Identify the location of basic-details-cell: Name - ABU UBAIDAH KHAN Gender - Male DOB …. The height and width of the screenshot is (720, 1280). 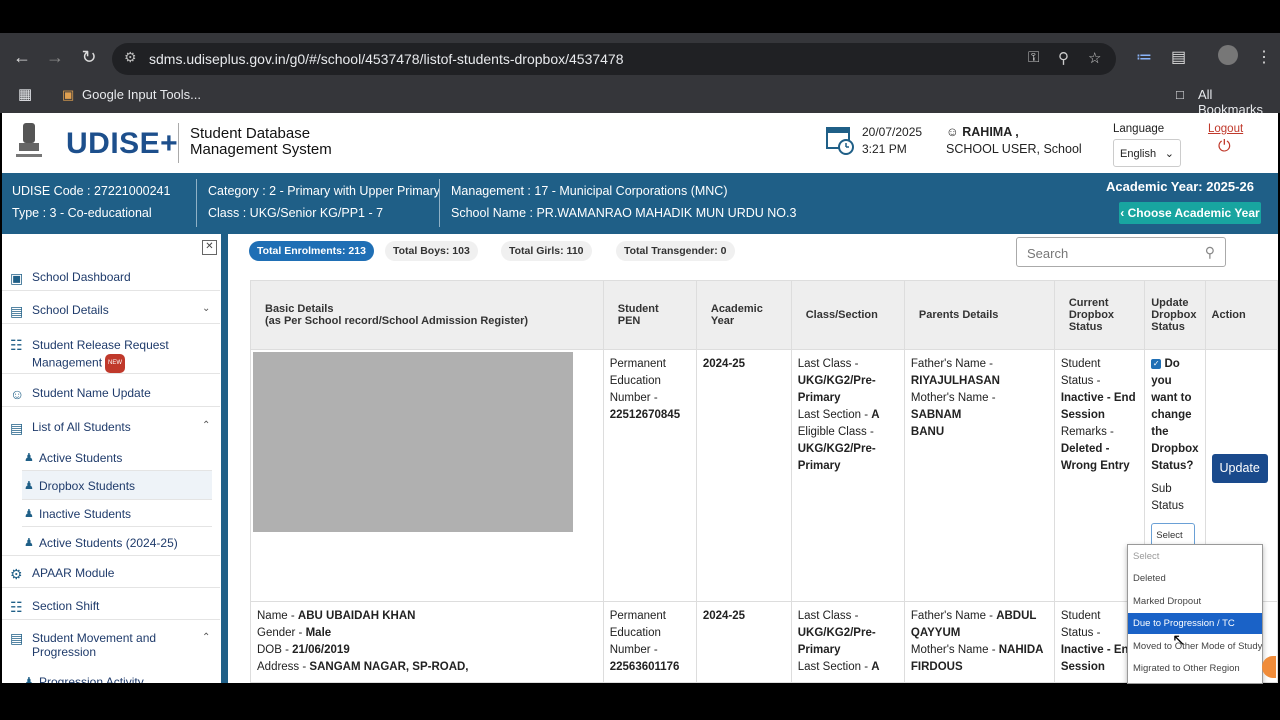
(427, 642).